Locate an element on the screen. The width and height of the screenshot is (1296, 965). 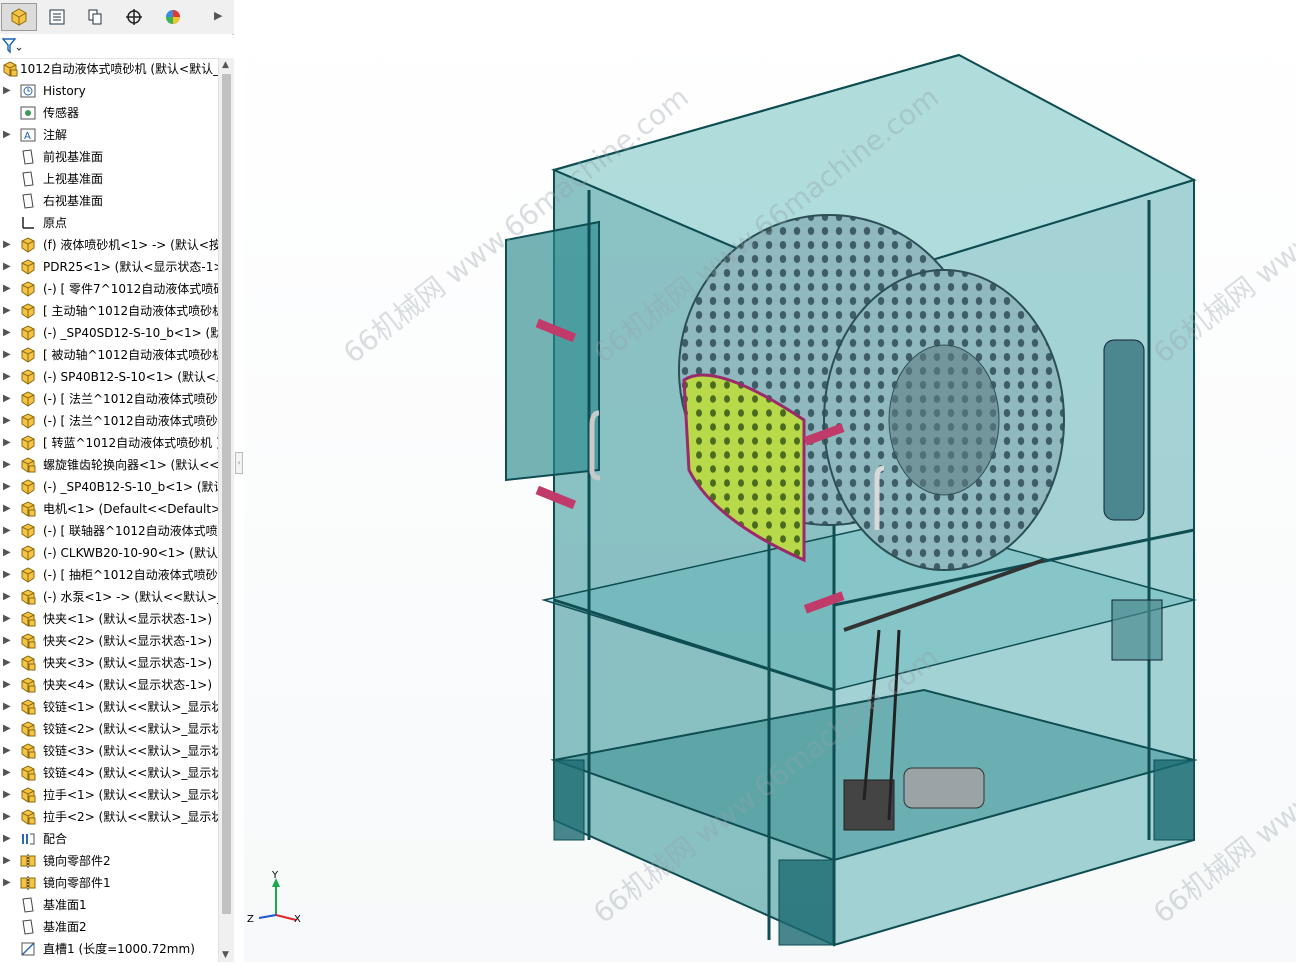
tree-item: 原点 is located at coordinates (109, 223).